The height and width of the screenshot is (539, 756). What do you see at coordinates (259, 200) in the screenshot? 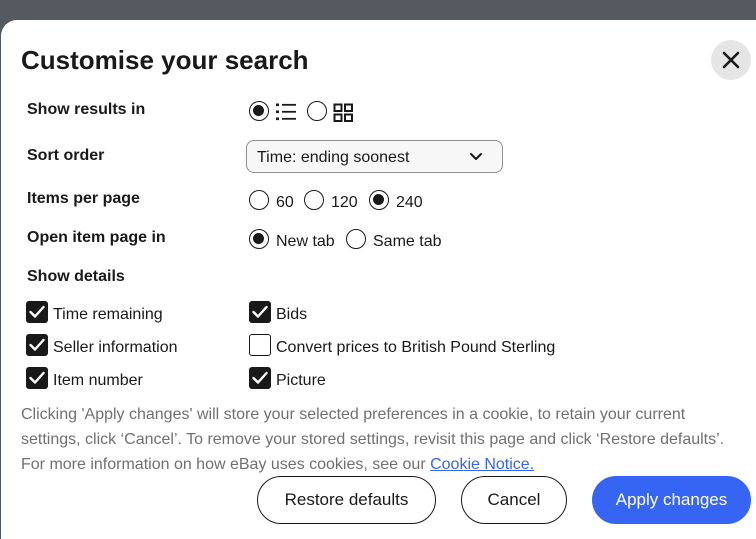
I see `items-per-page-60-radio` at bounding box center [259, 200].